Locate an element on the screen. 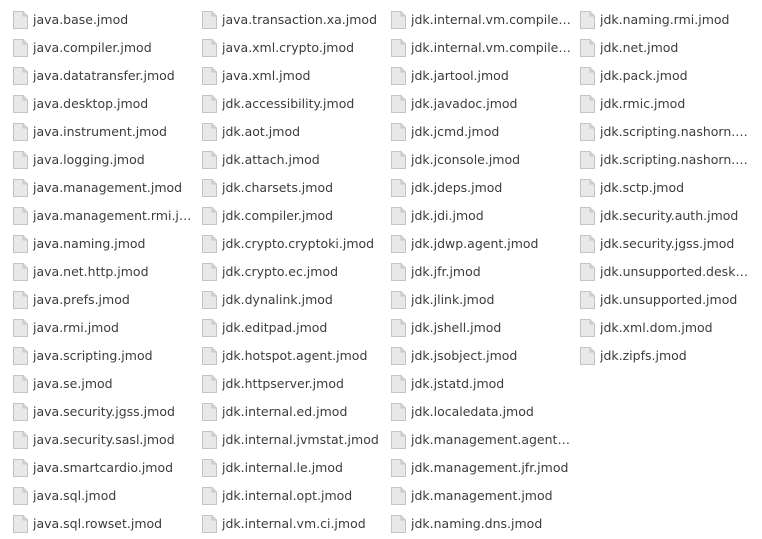 The image size is (762, 539). file-item: java.security.jgss.jmod is located at coordinates (106, 412).